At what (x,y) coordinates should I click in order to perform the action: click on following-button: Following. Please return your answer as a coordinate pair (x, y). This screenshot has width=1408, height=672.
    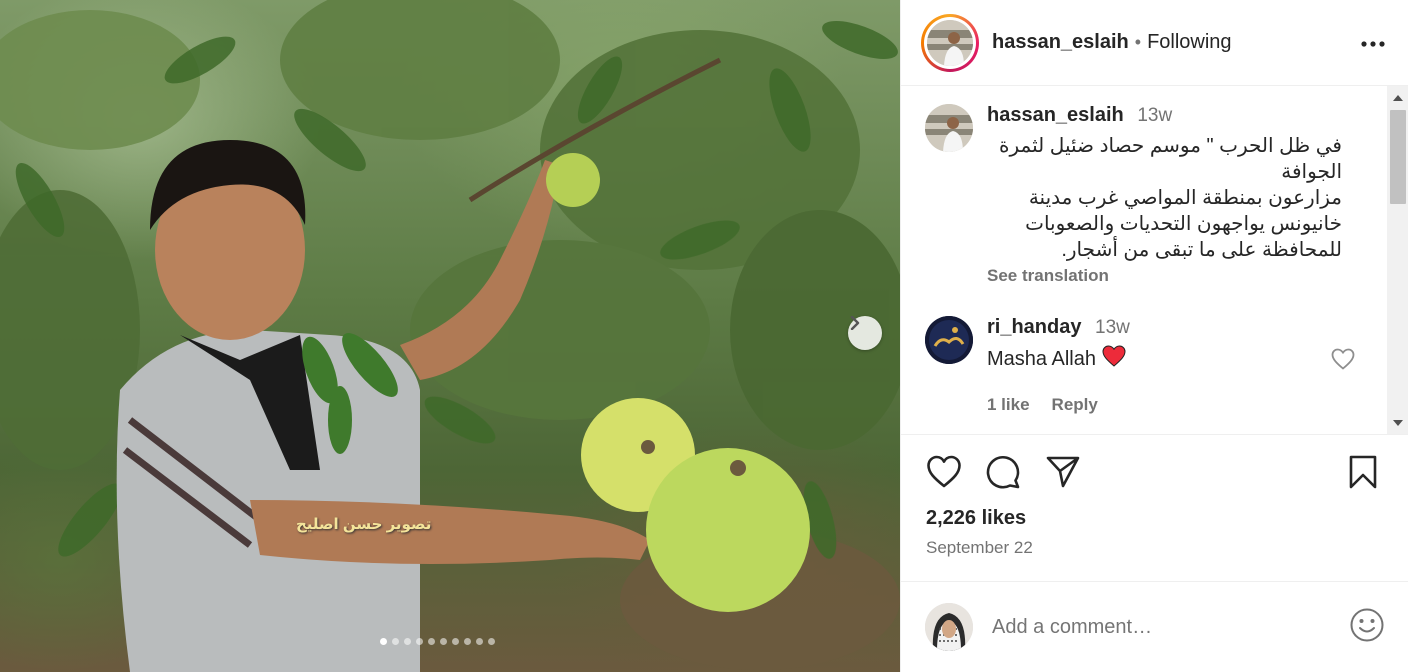
    Looking at the image, I should click on (1189, 42).